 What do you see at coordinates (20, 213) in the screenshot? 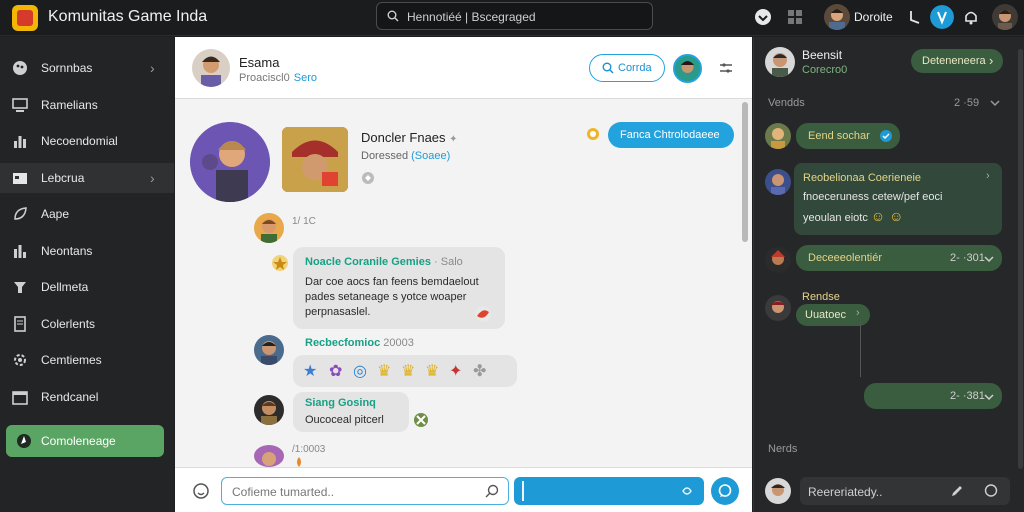
I see `leaf-icon` at bounding box center [20, 213].